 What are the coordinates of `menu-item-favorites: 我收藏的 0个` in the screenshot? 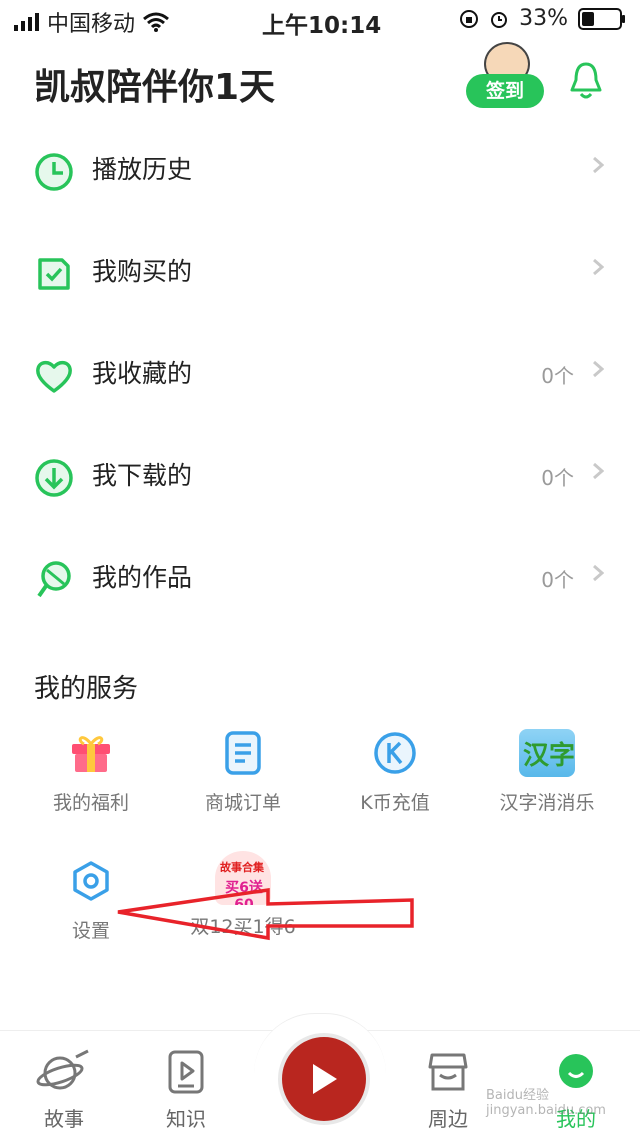 It's located at (320, 395).